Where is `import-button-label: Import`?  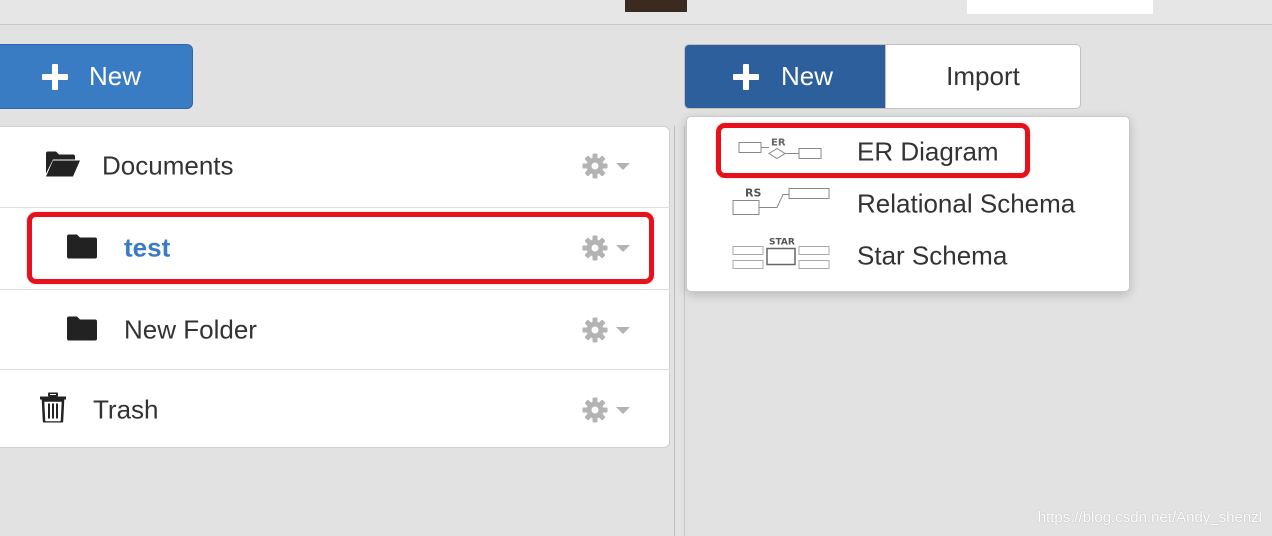 import-button-label: Import is located at coordinates (983, 76).